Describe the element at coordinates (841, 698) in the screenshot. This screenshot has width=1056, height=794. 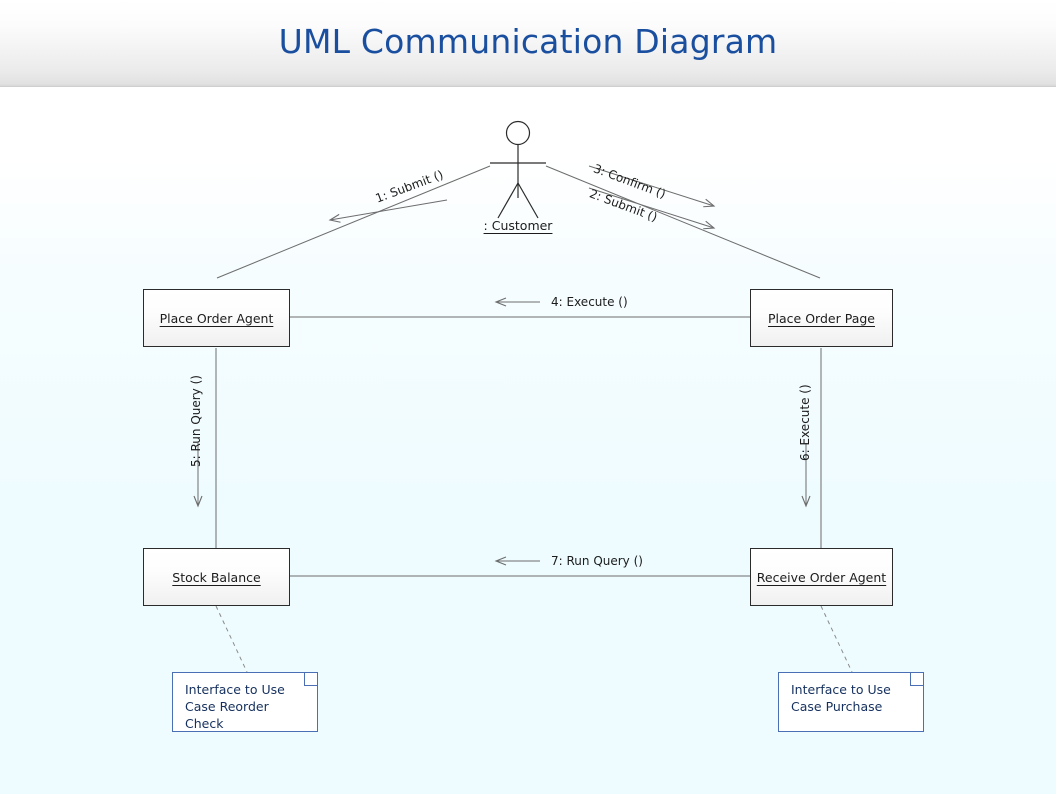
I see `note-text: Interface to Use Case Purchase` at that location.